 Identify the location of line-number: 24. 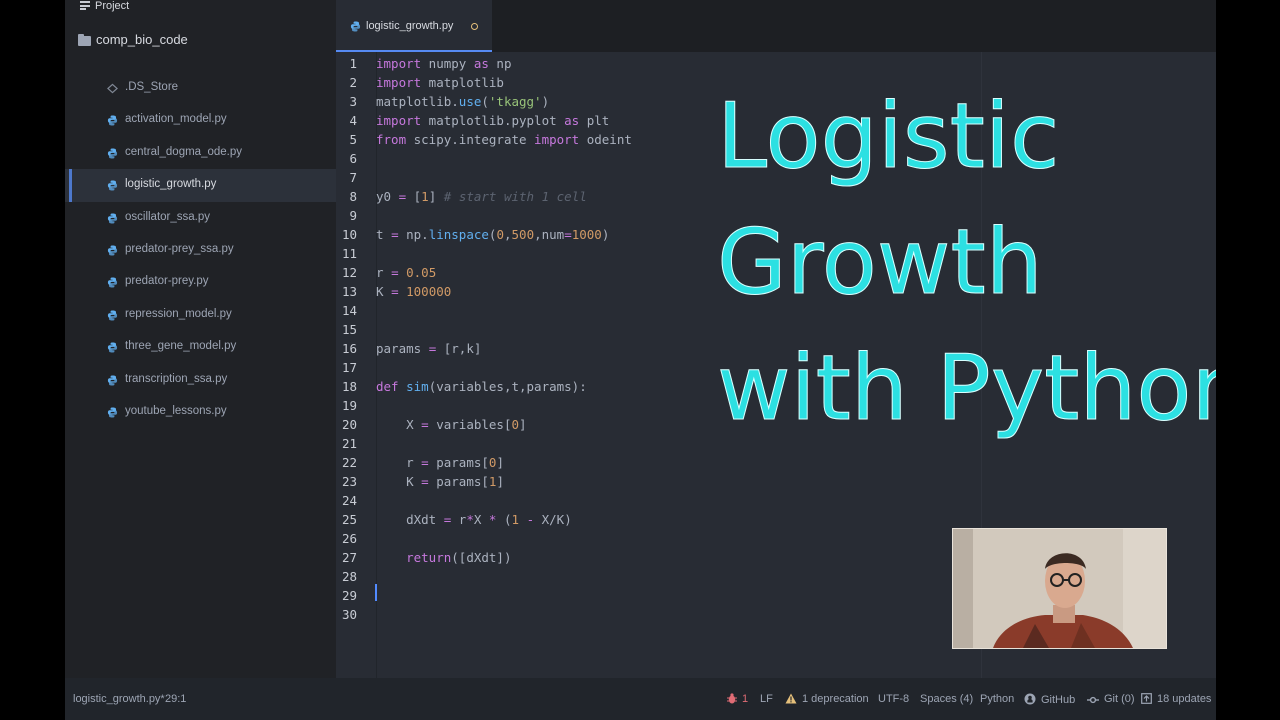
(349, 500).